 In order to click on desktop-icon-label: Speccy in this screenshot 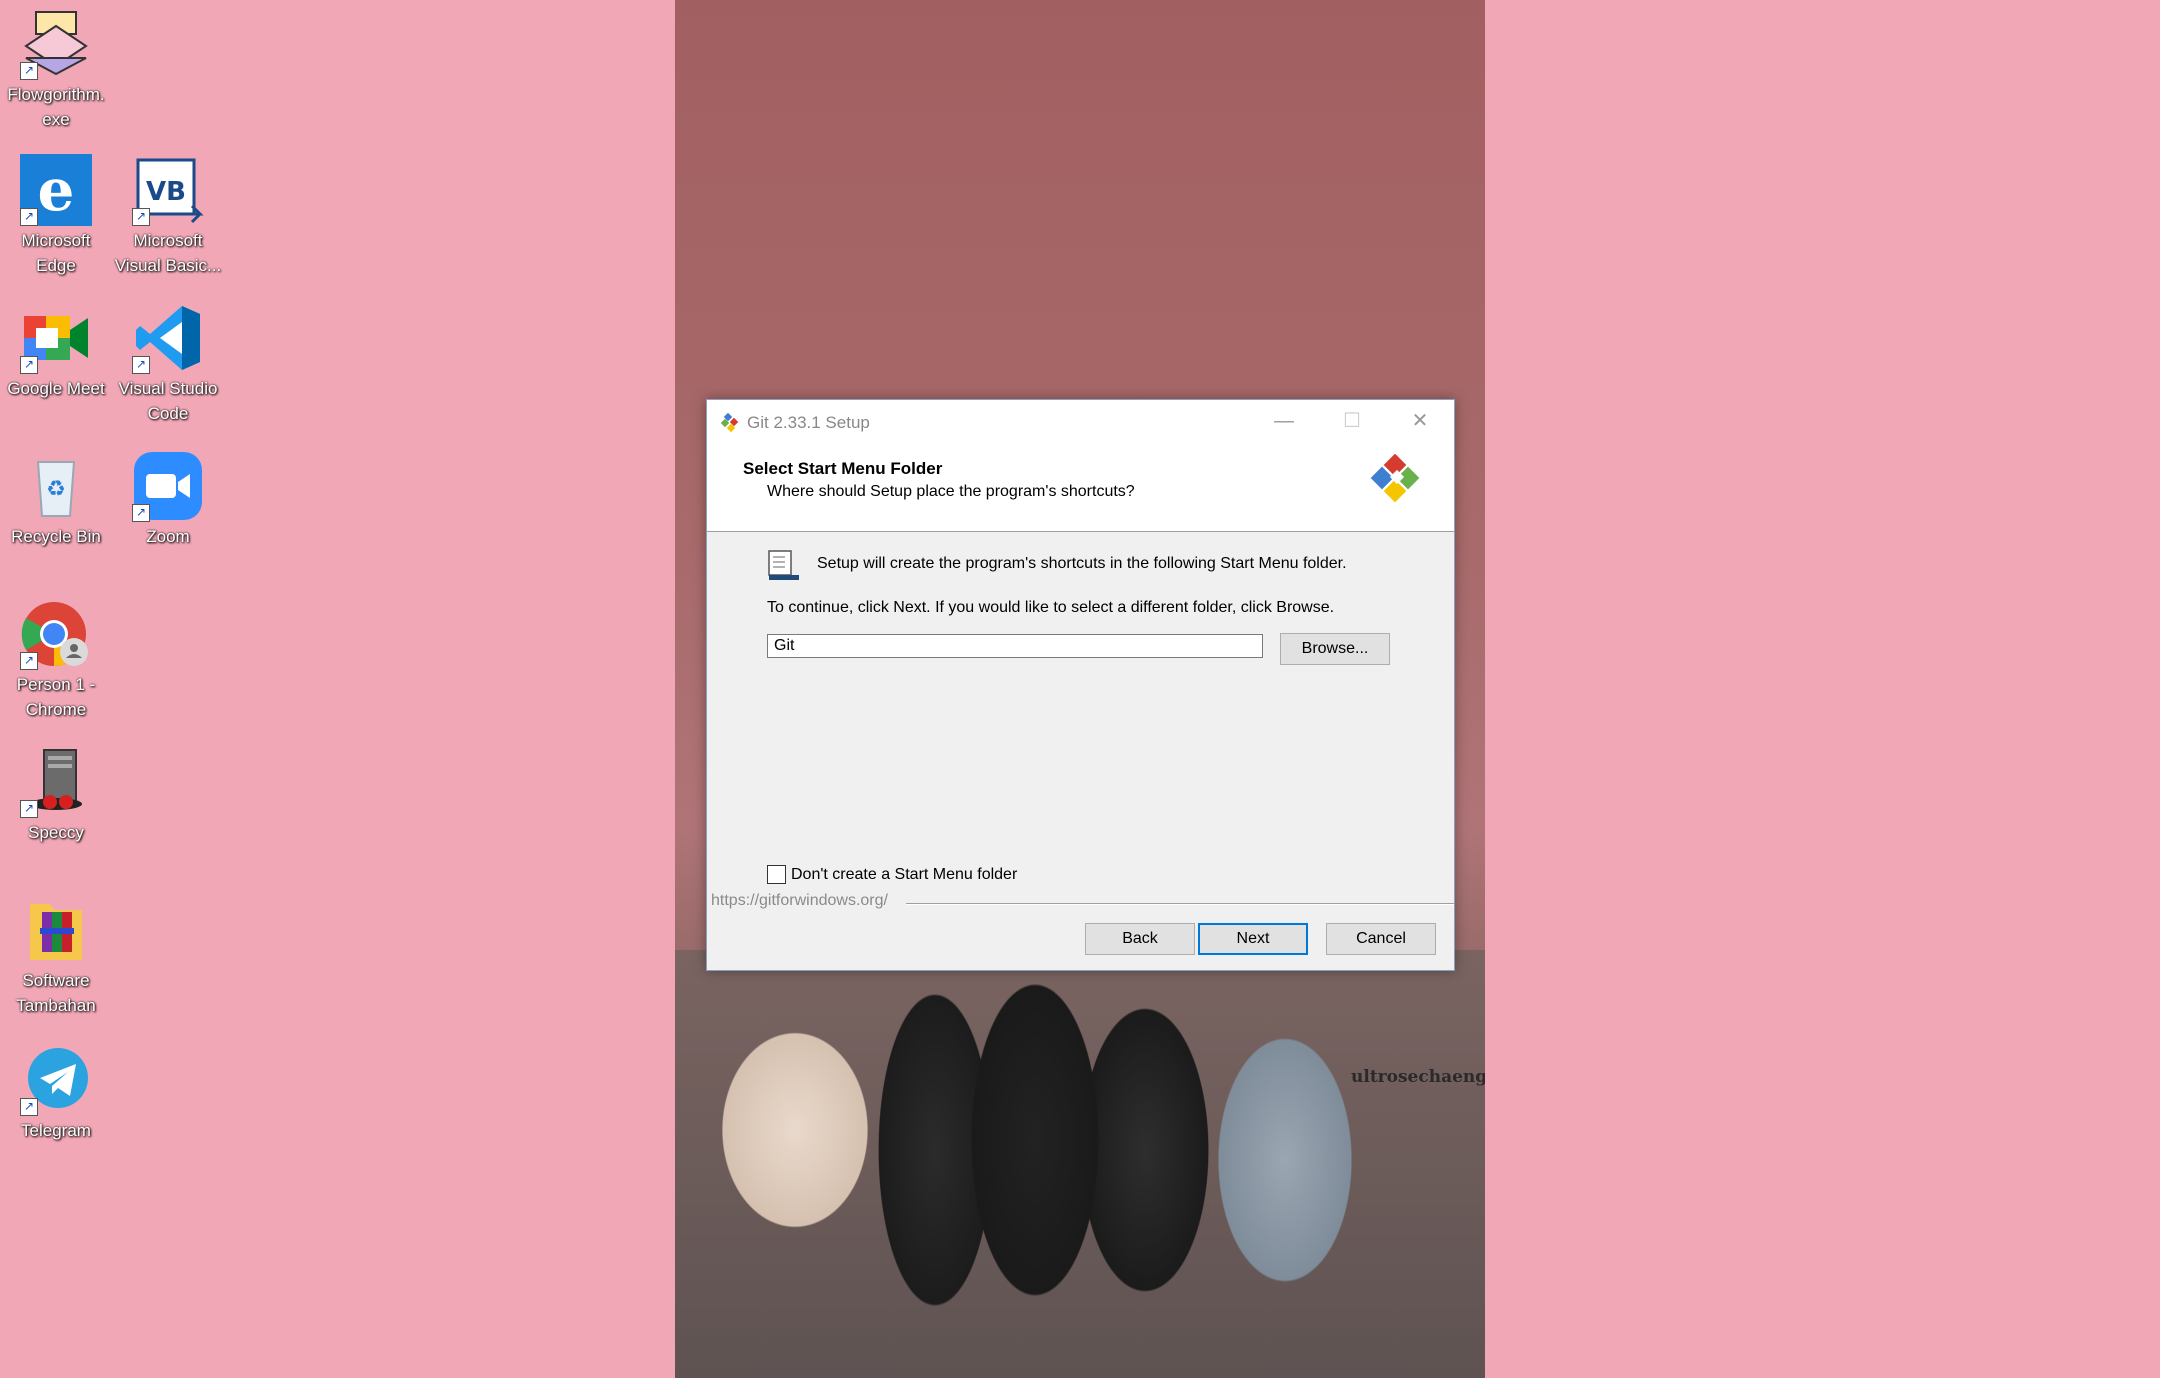, I will do `click(56, 832)`.